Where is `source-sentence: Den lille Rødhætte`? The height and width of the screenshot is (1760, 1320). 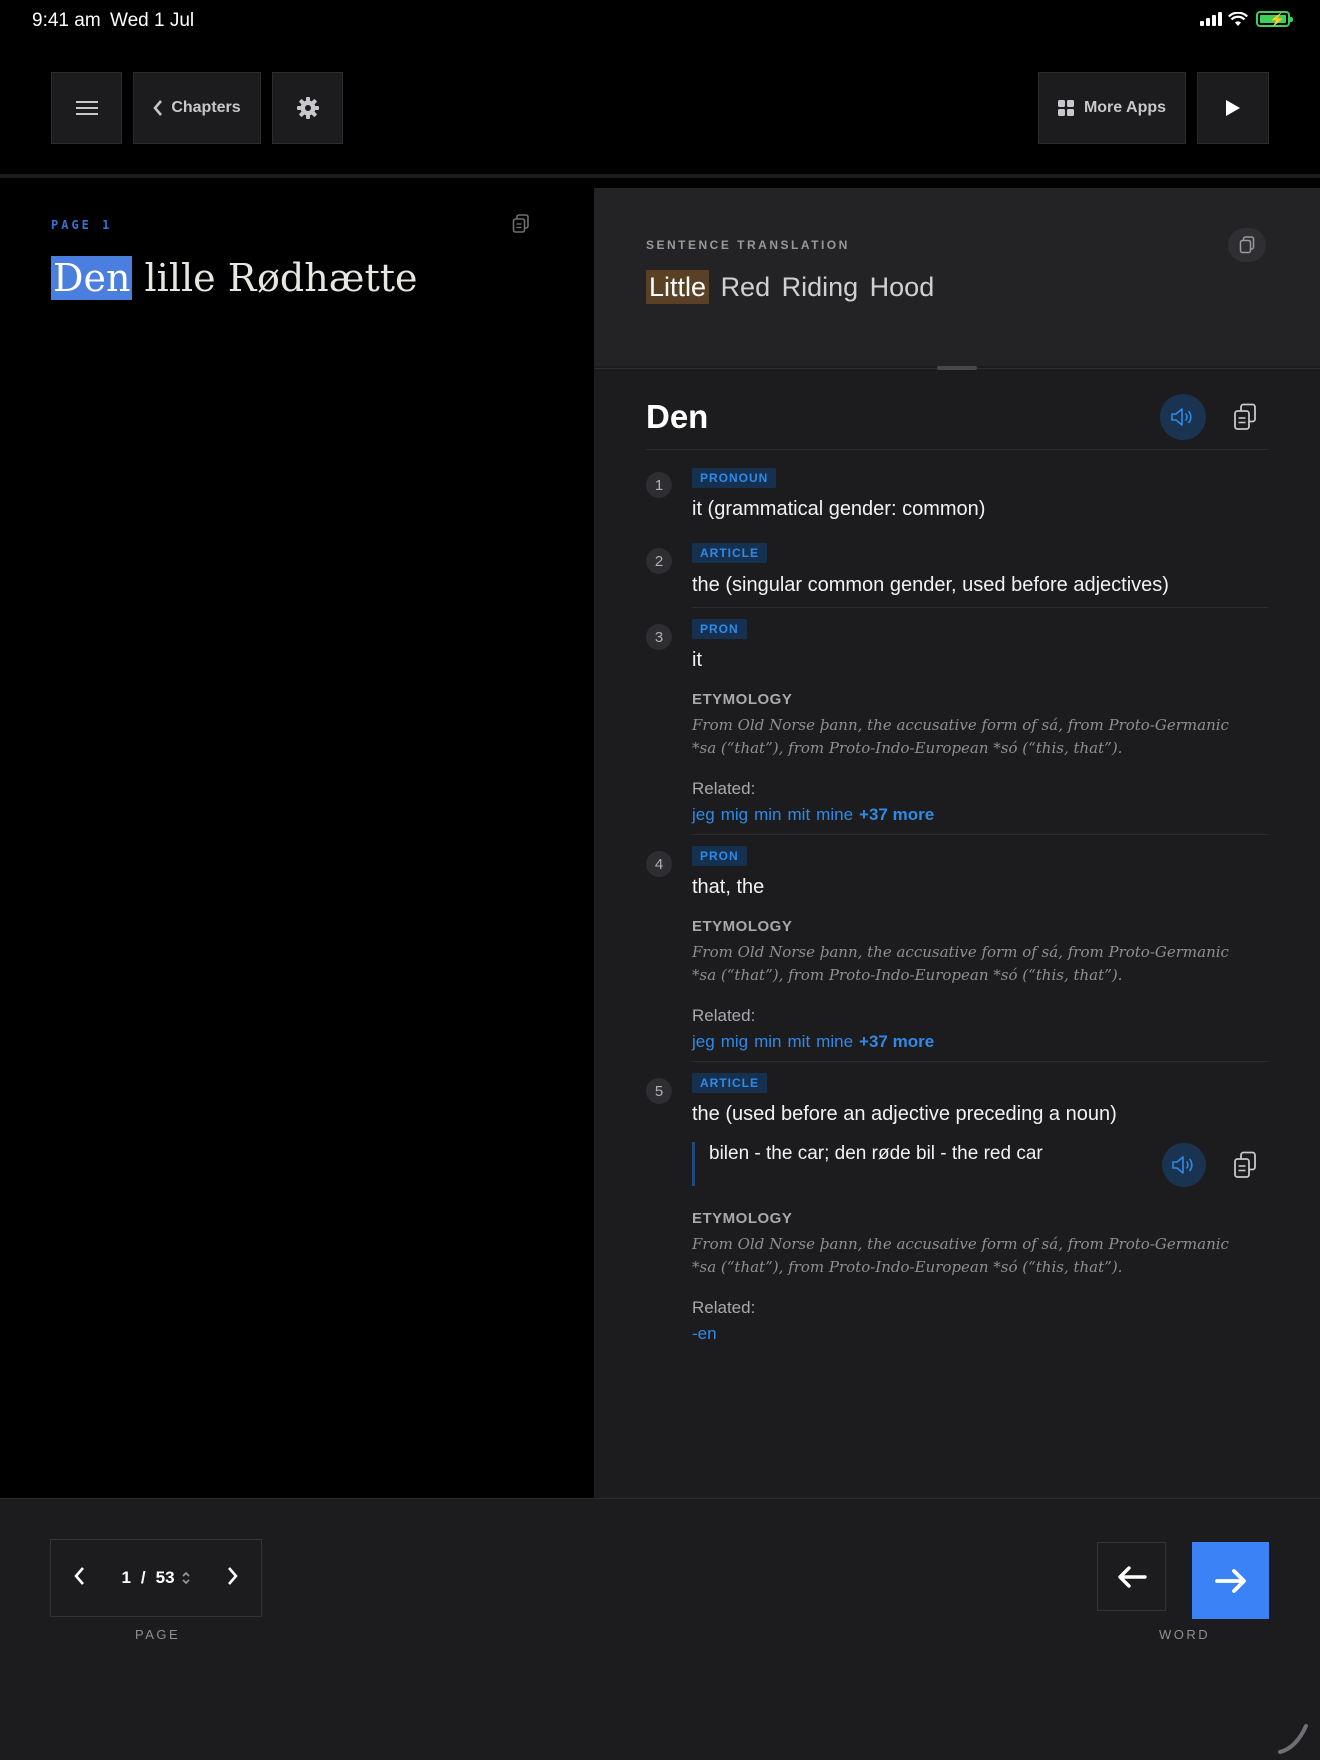
source-sentence: Den lille Rødhætte is located at coordinates (234, 278).